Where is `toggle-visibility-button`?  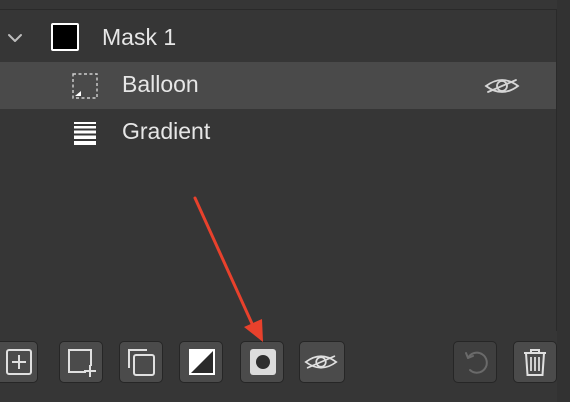
toggle-visibility-button is located at coordinates (322, 362).